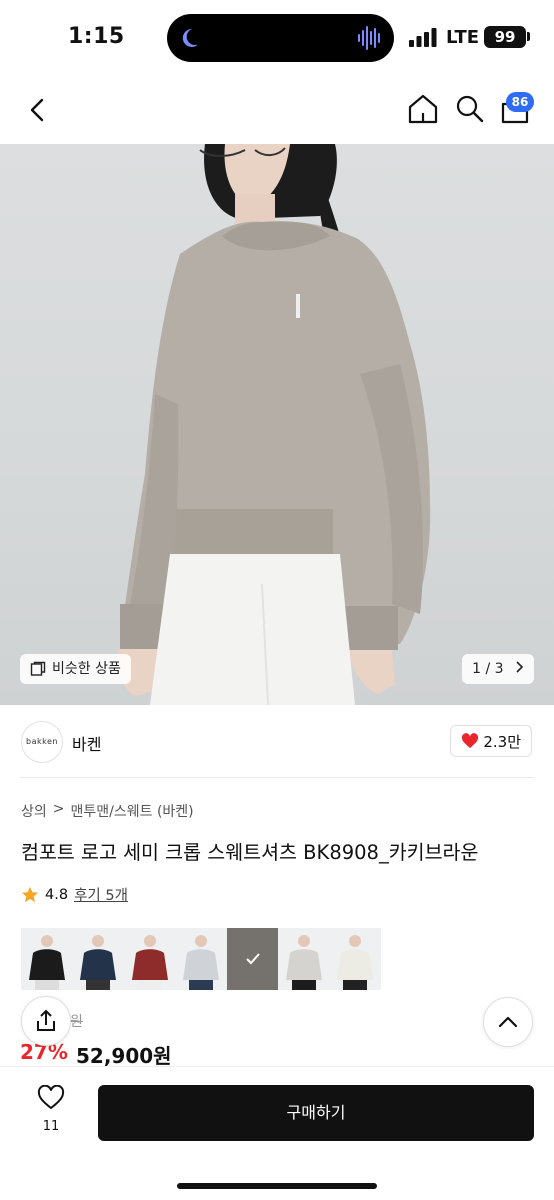 The width and height of the screenshot is (554, 1200). I want to click on color-option-selected, so click(252, 959).